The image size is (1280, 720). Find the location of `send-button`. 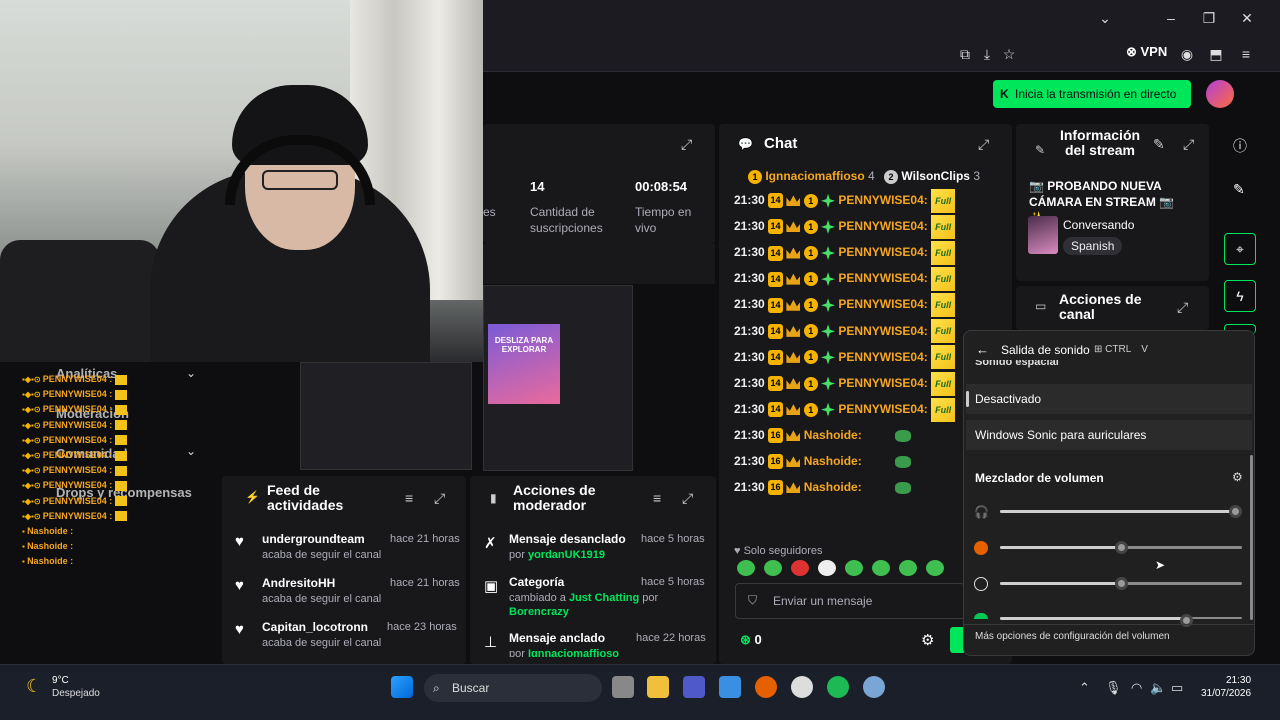

send-button is located at coordinates (957, 640).